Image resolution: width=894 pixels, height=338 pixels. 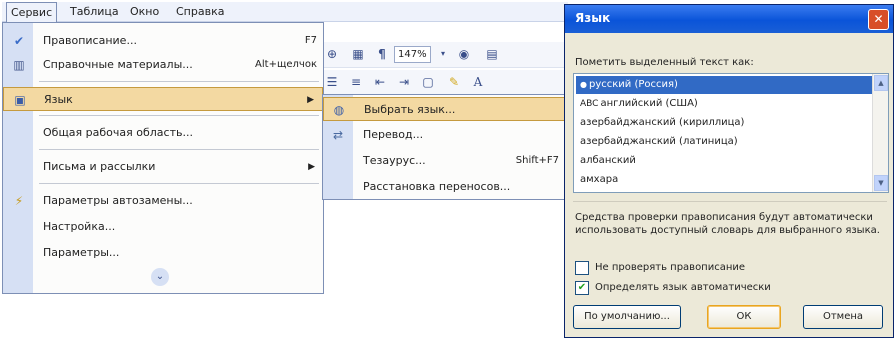 I want to click on formatting-toolbar: ☰ ≡ ⇤ ⇥ ▢ ✎ A, so click(x=443, y=83).